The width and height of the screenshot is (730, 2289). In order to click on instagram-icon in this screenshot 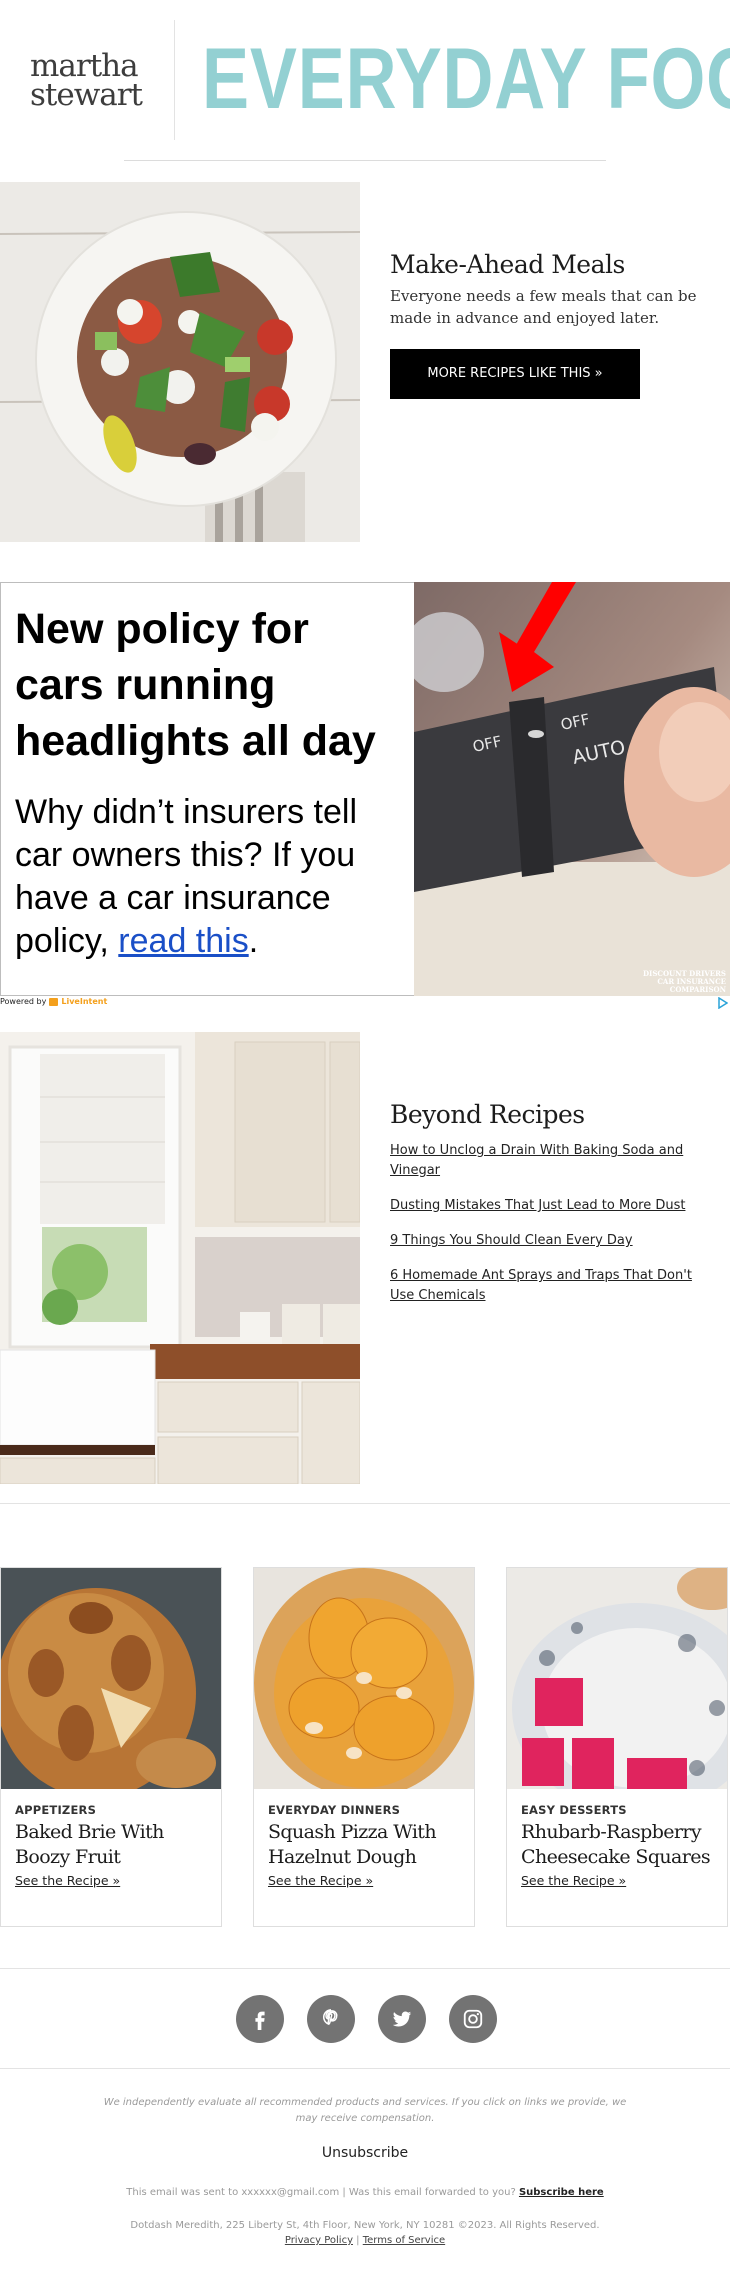, I will do `click(473, 2019)`.